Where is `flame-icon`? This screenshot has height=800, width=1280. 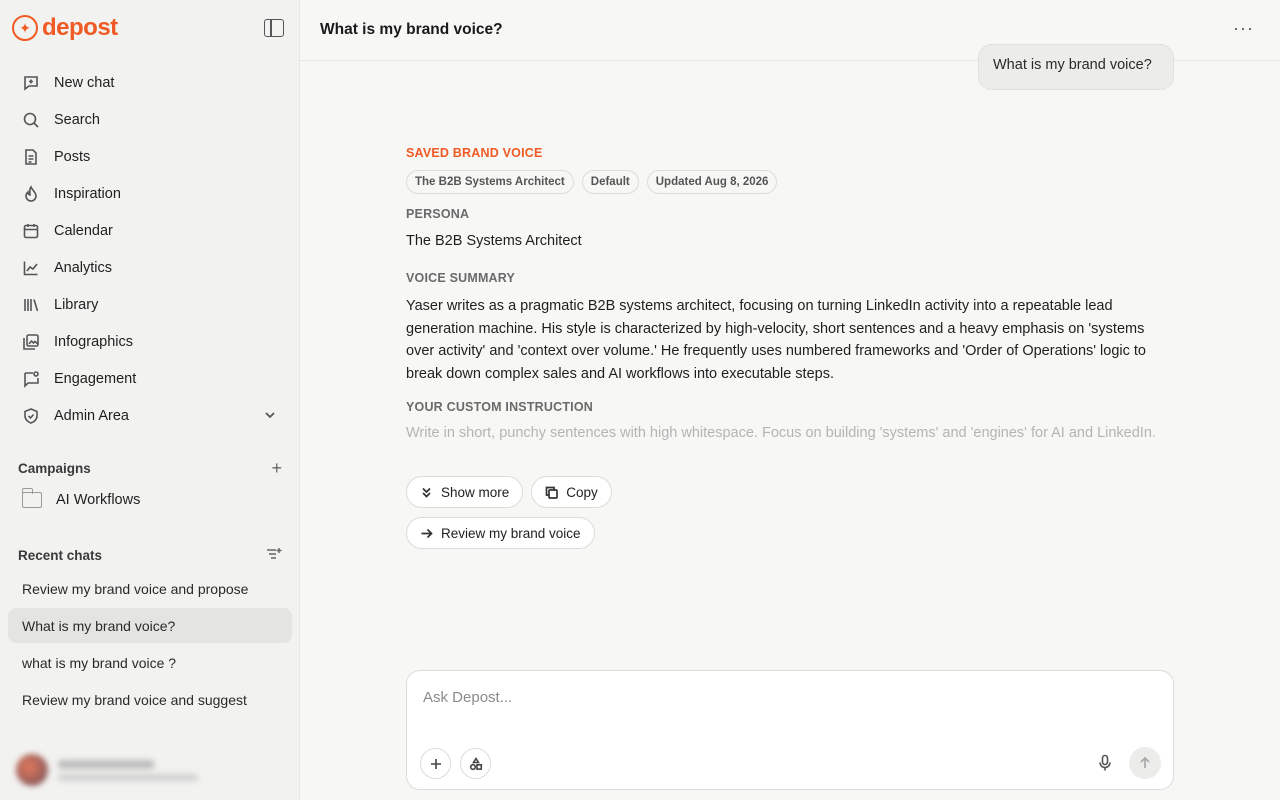 flame-icon is located at coordinates (31, 193).